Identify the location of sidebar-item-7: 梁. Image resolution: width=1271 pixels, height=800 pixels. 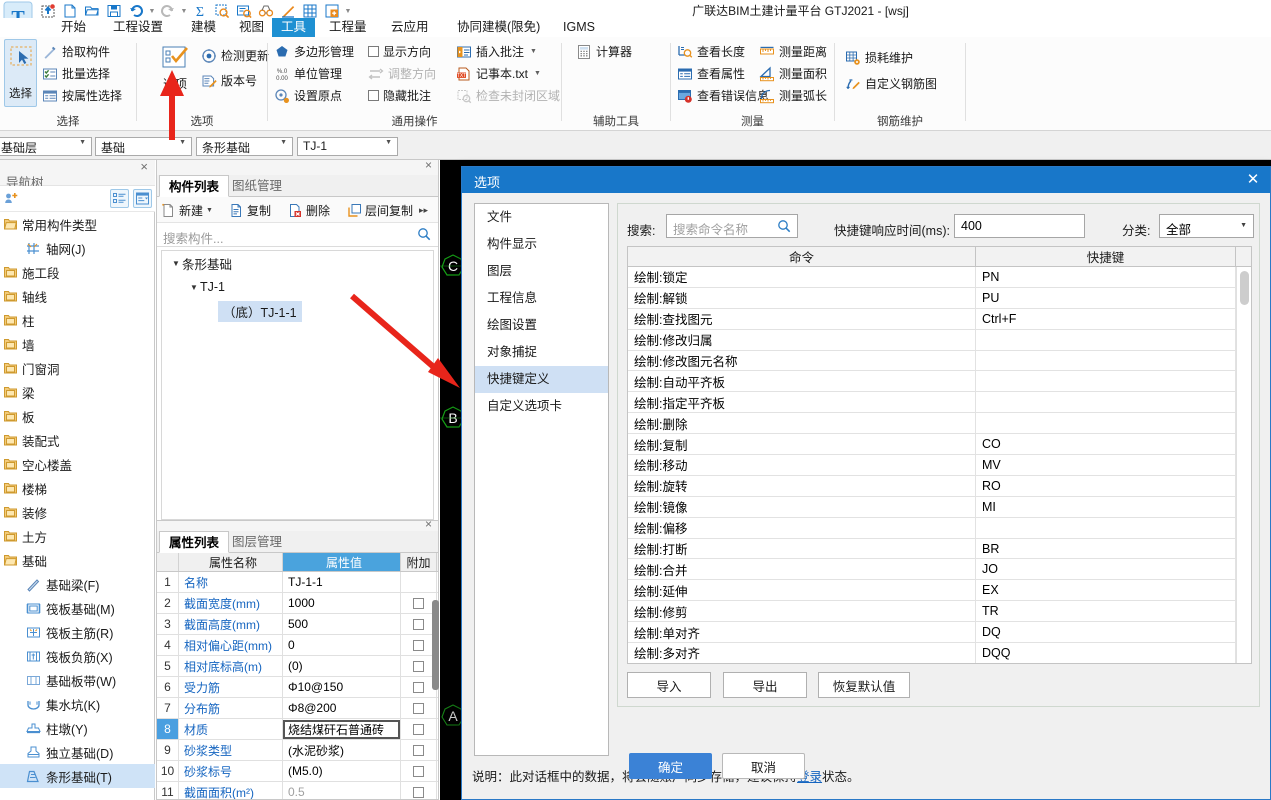
(77, 392).